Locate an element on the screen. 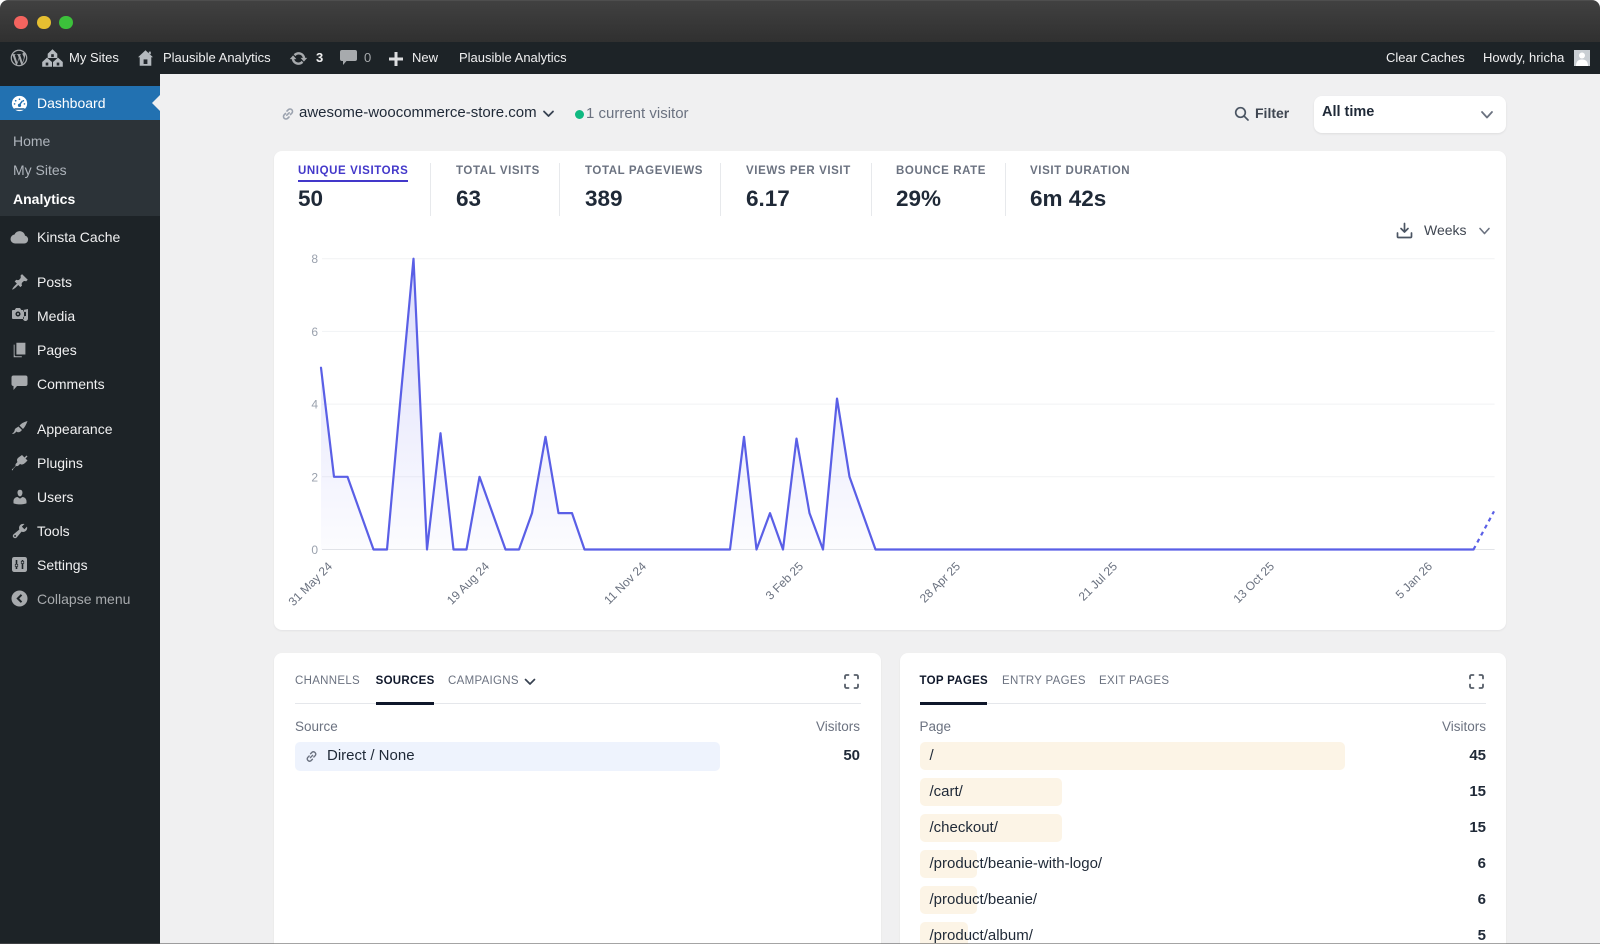 Image resolution: width=1600 pixels, height=944 pixels. svg-text: 31 May 24 is located at coordinates (311, 584).